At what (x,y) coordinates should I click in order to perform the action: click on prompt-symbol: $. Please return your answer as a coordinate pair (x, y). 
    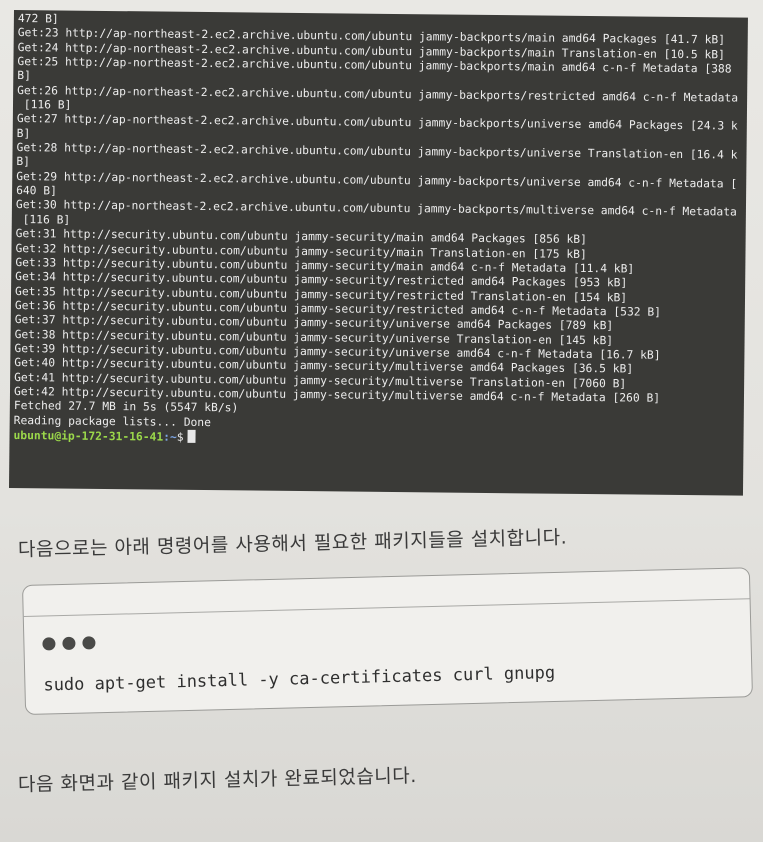
    Looking at the image, I should click on (180, 437).